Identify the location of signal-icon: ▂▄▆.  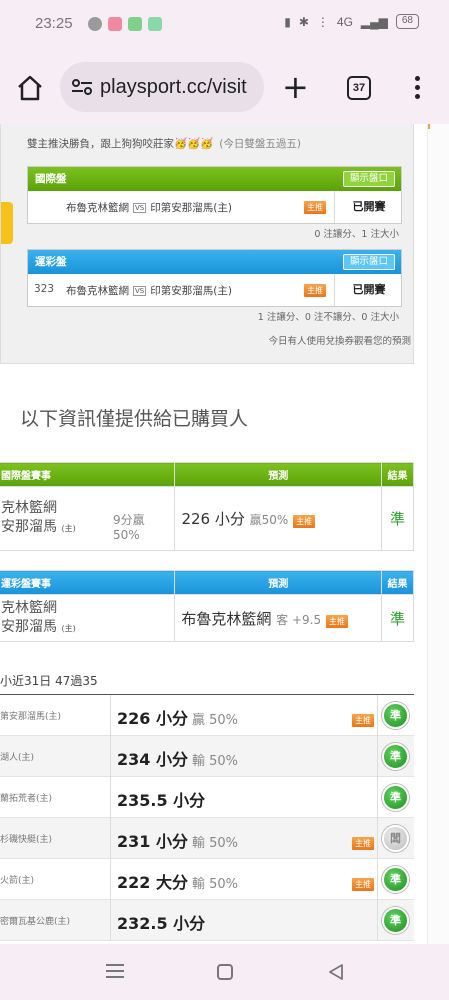
(374, 21).